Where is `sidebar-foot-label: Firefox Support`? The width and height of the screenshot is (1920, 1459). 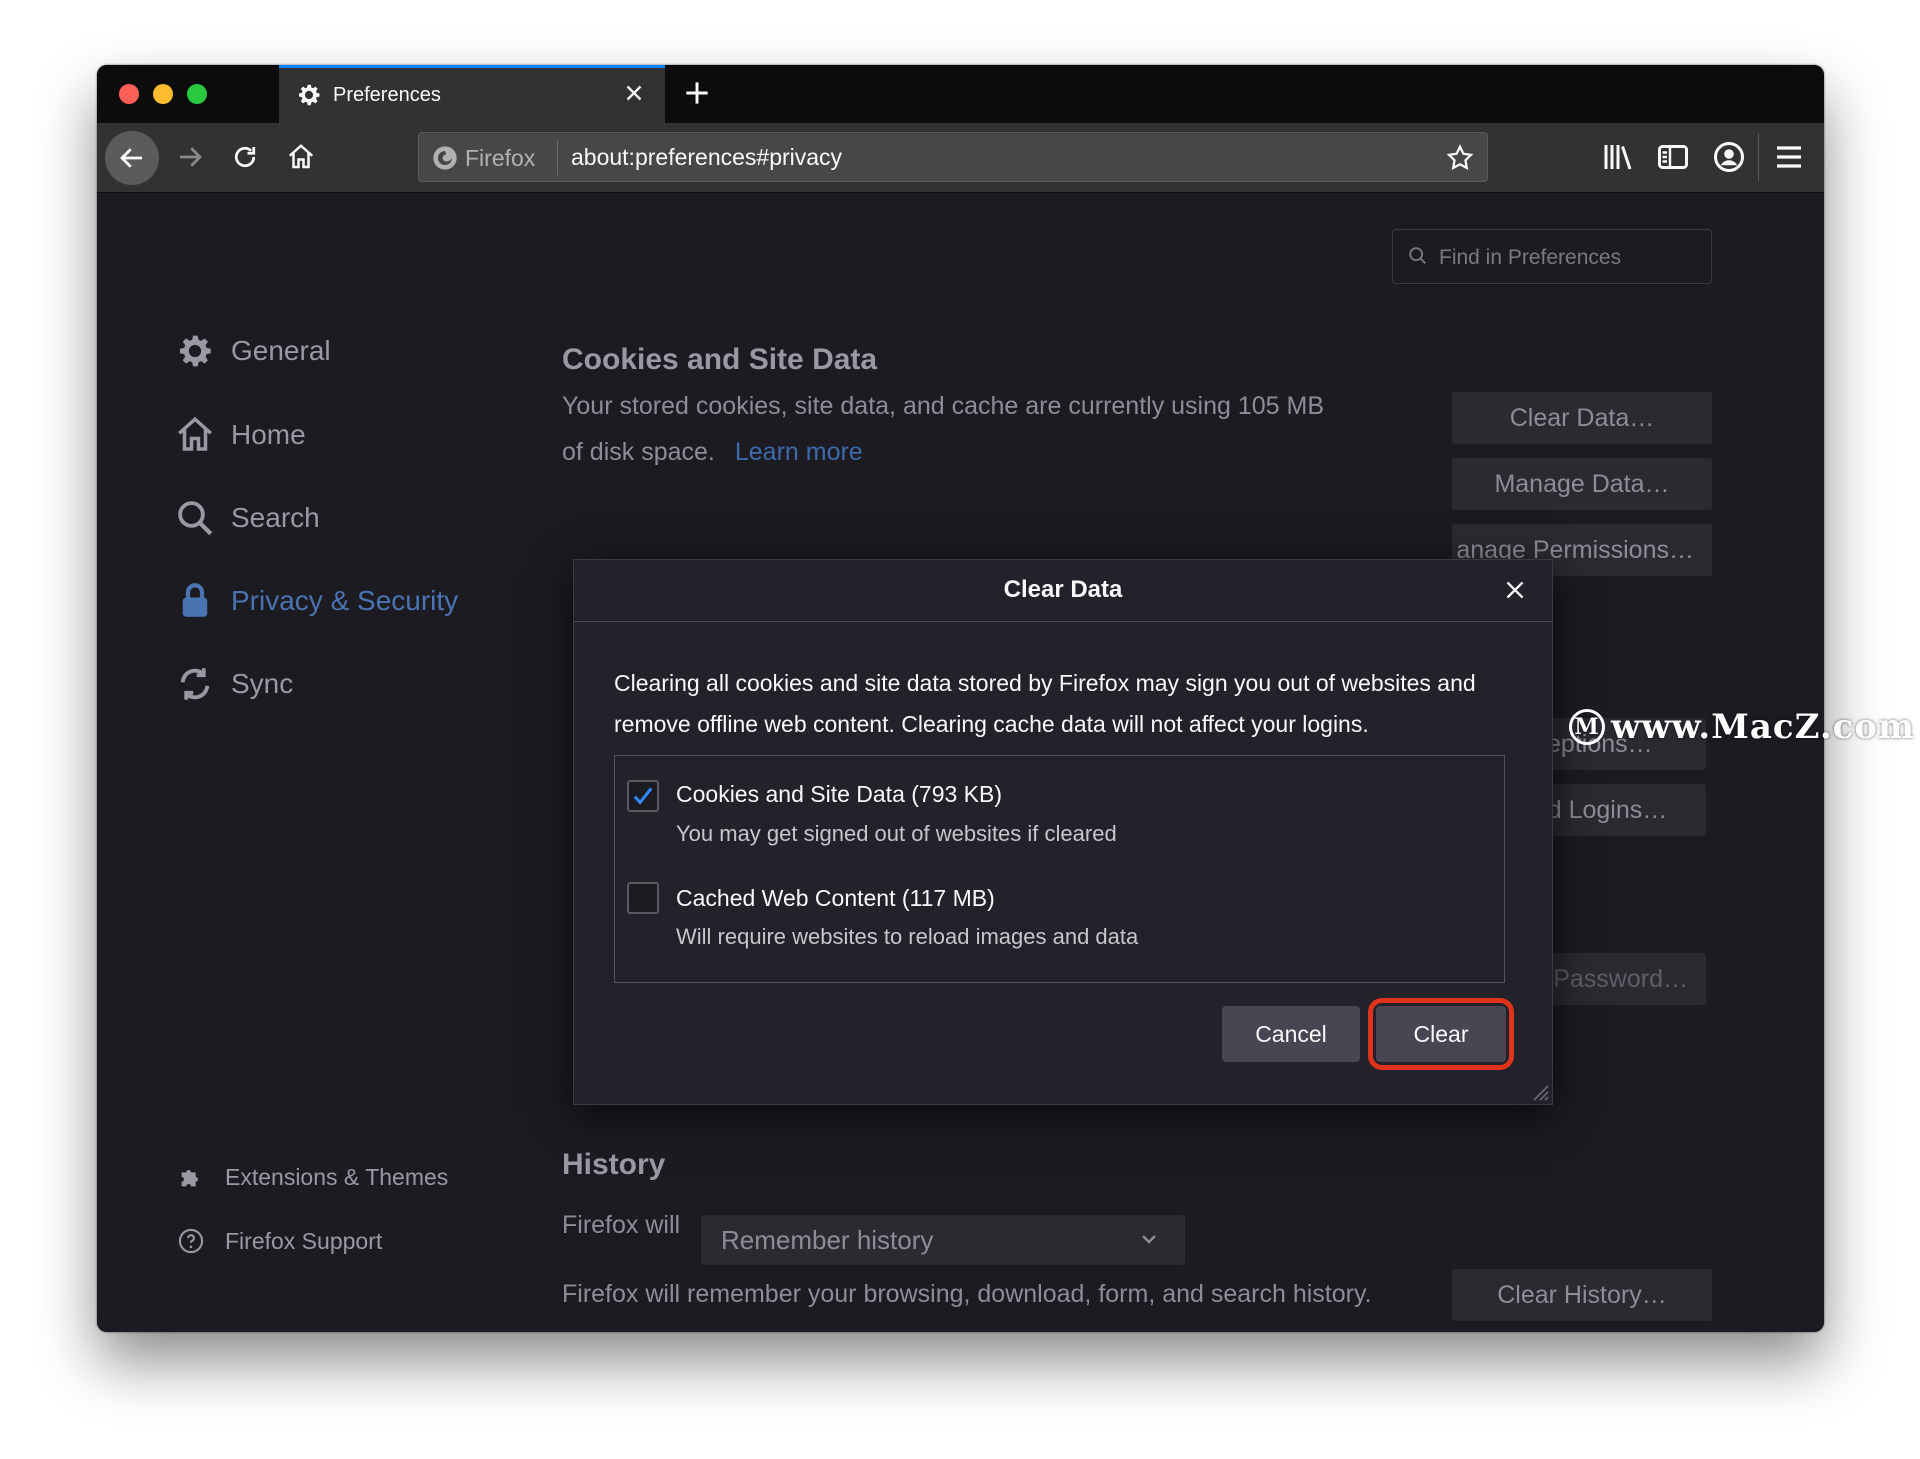 sidebar-foot-label: Firefox Support is located at coordinates (304, 1240).